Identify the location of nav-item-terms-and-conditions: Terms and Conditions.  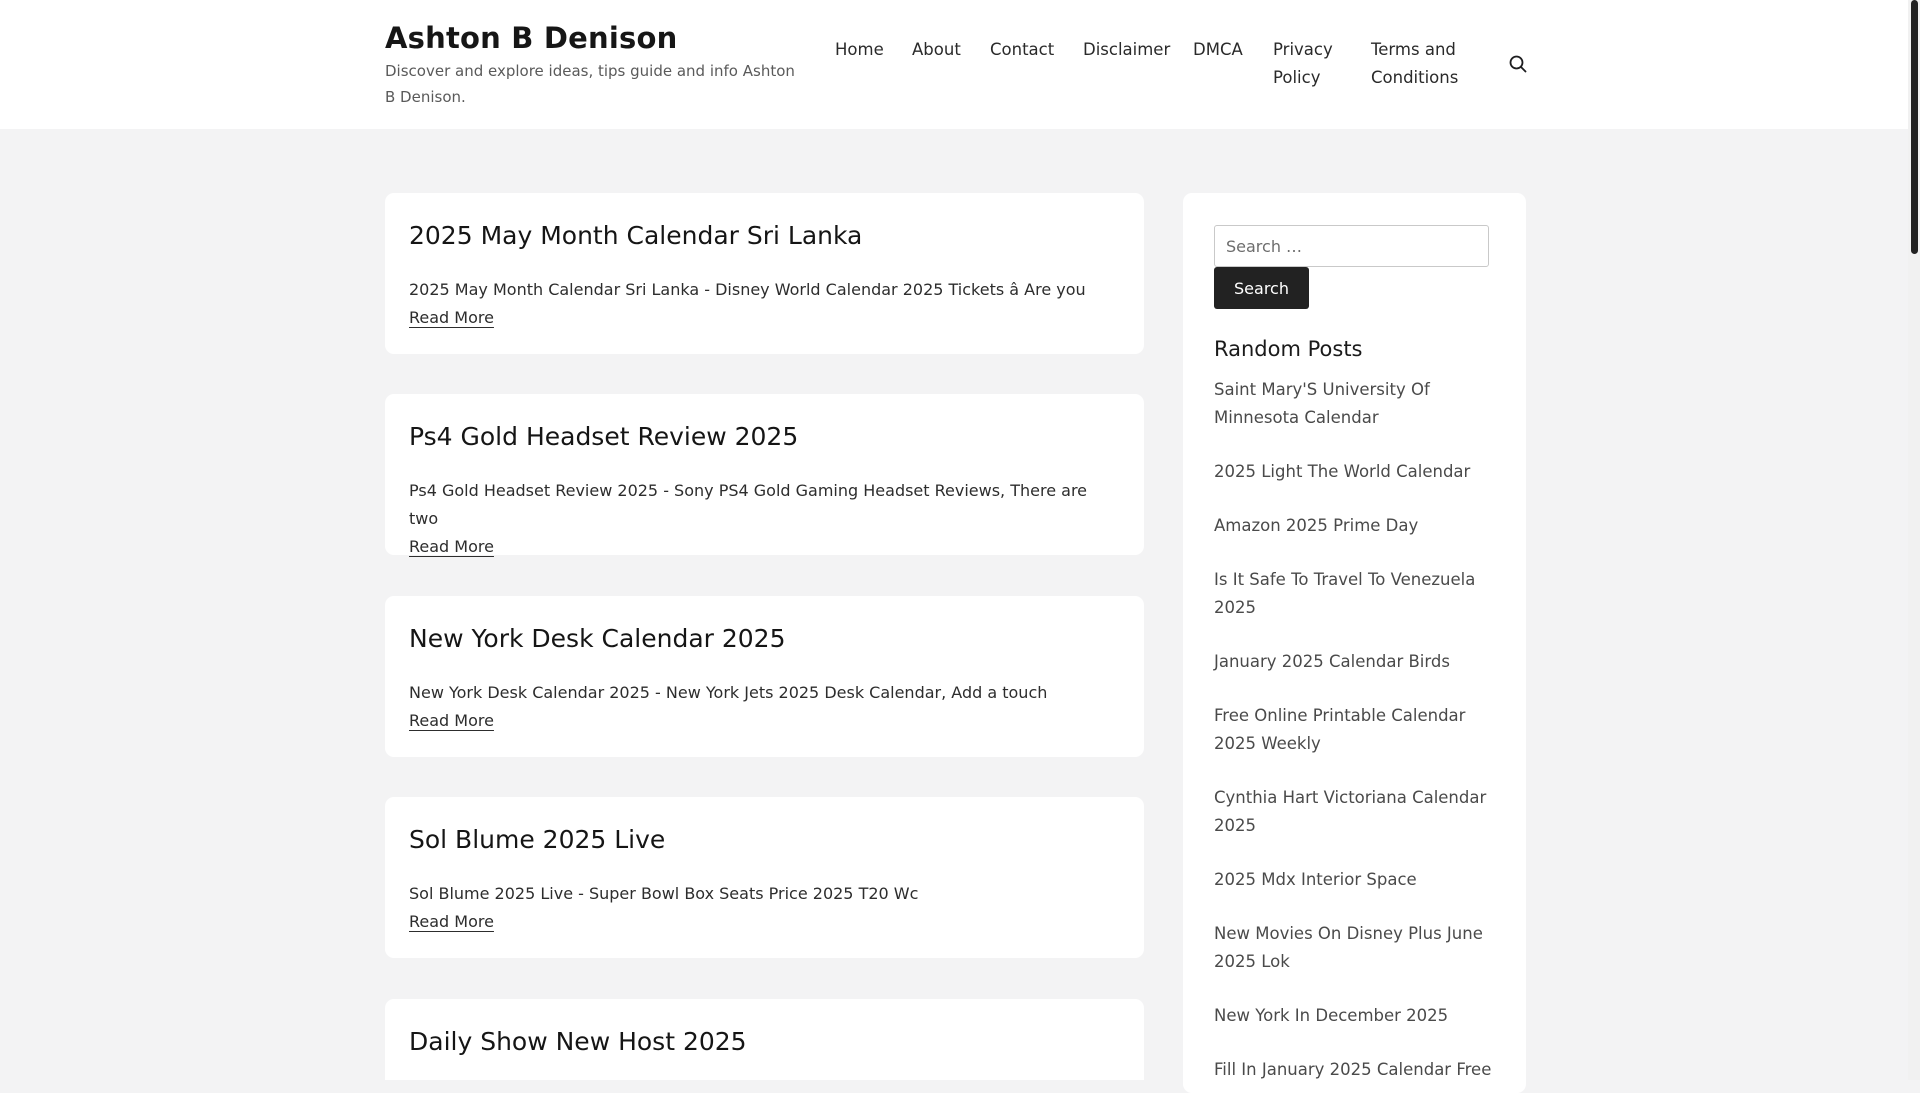
(1421, 64).